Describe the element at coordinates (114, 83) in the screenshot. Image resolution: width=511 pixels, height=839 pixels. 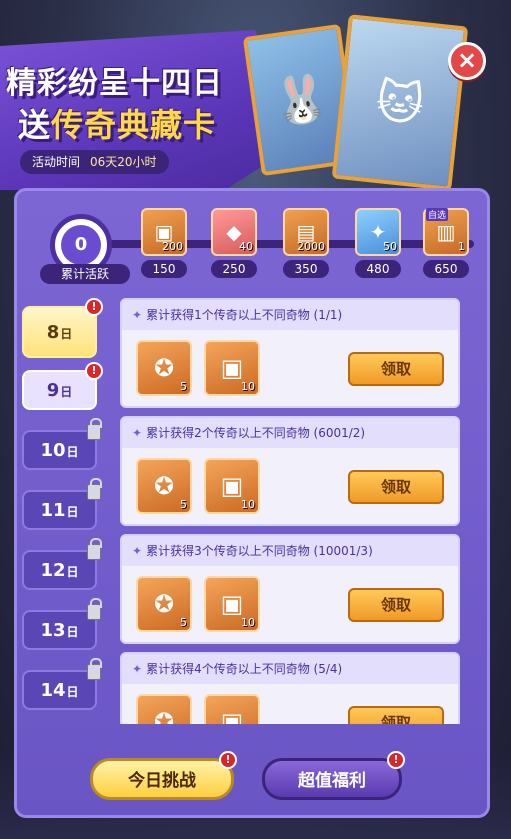
I see `event-title-line1: 精彩纷呈十四日` at that location.